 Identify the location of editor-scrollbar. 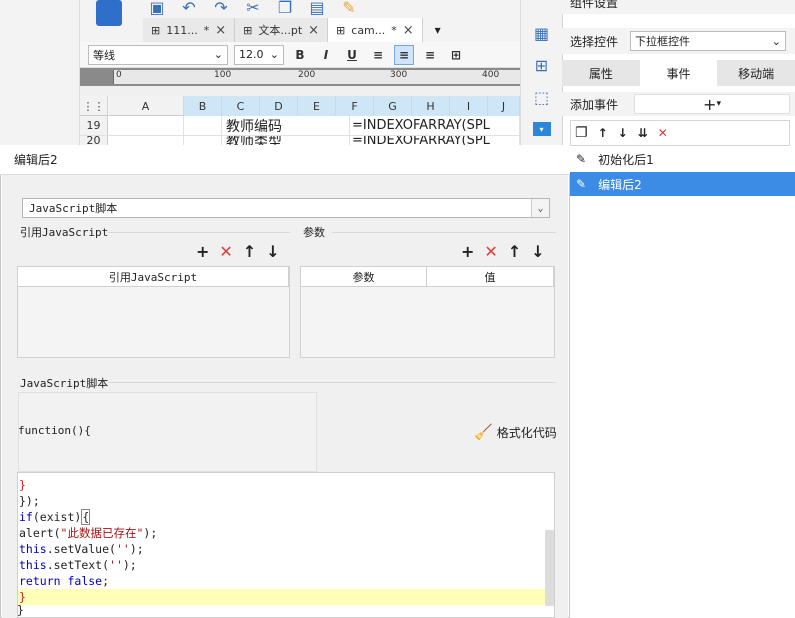
(549, 568).